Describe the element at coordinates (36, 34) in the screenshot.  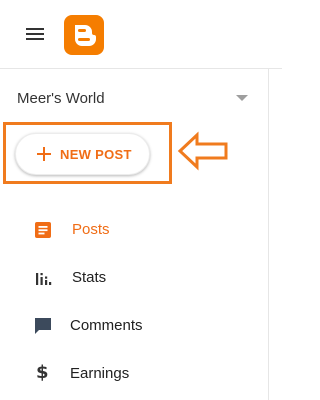
I see `hamburger-menu-icon` at that location.